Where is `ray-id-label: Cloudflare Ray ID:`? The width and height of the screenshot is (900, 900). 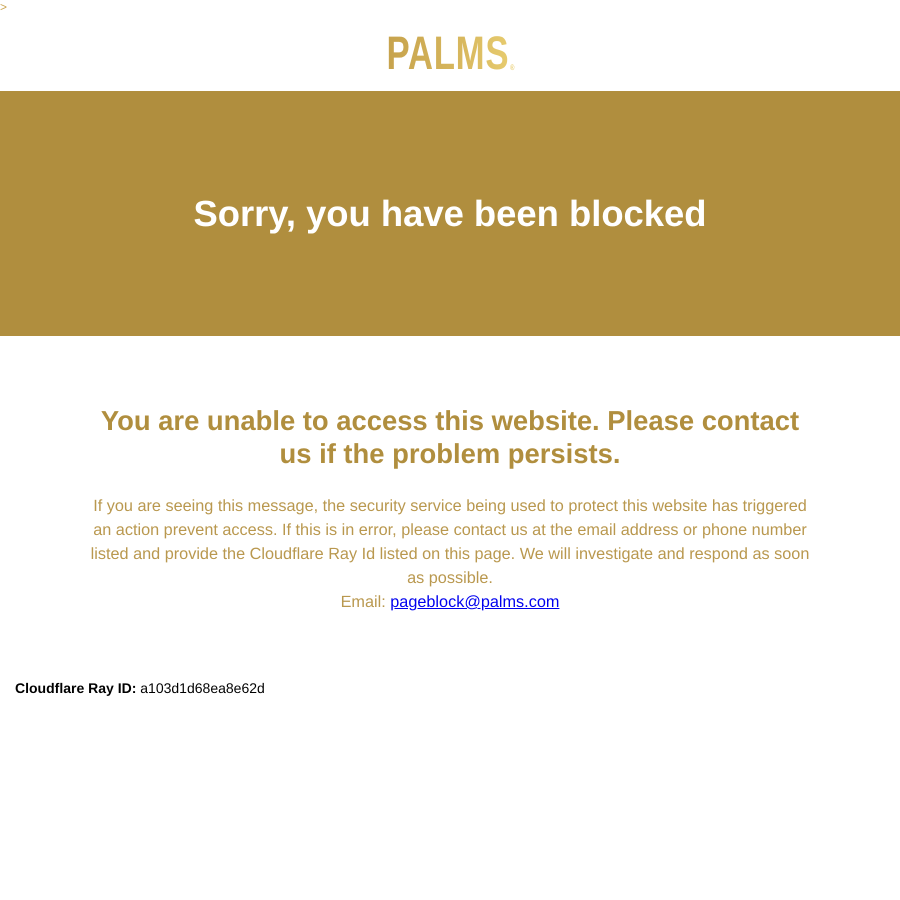
ray-id-label: Cloudflare Ray ID: is located at coordinates (75, 688).